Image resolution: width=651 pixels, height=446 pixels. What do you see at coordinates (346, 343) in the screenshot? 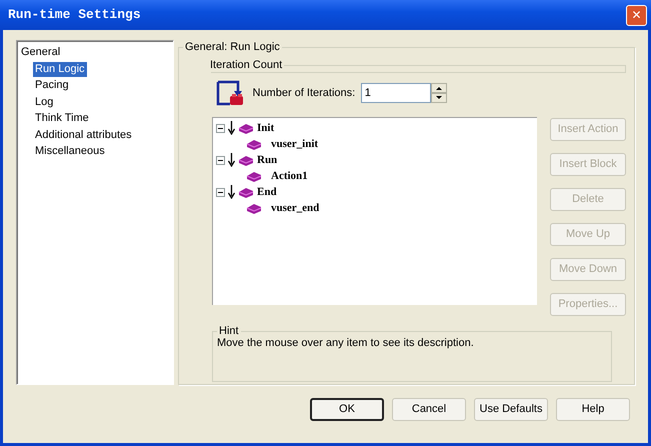
I see `hint-text: Move the mouse over any item to see its description.` at bounding box center [346, 343].